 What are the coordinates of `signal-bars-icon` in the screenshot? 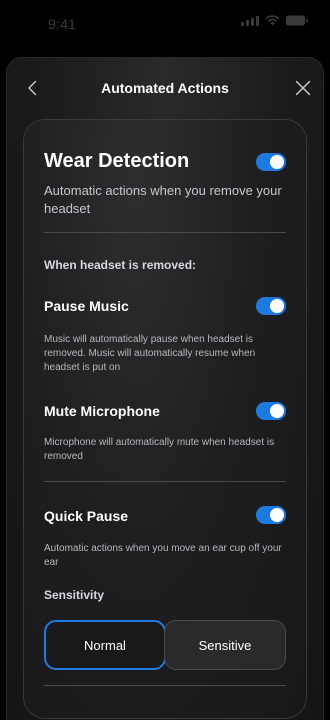 It's located at (250, 20).